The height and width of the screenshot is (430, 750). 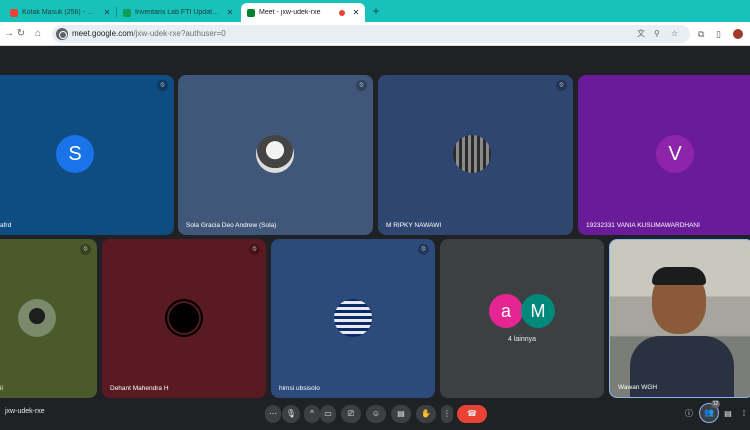 I want to click on recording-dot-icon, so click(x=342, y=12).